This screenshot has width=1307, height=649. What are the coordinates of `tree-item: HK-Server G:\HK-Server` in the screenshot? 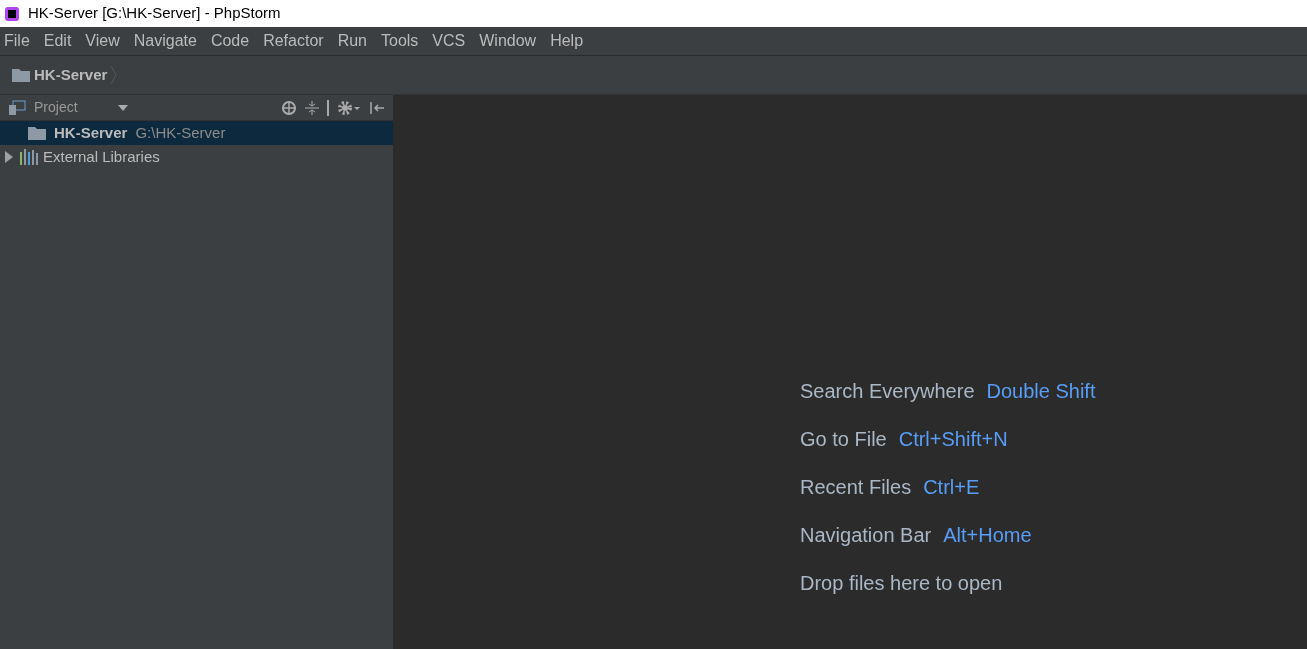 It's located at (196, 133).